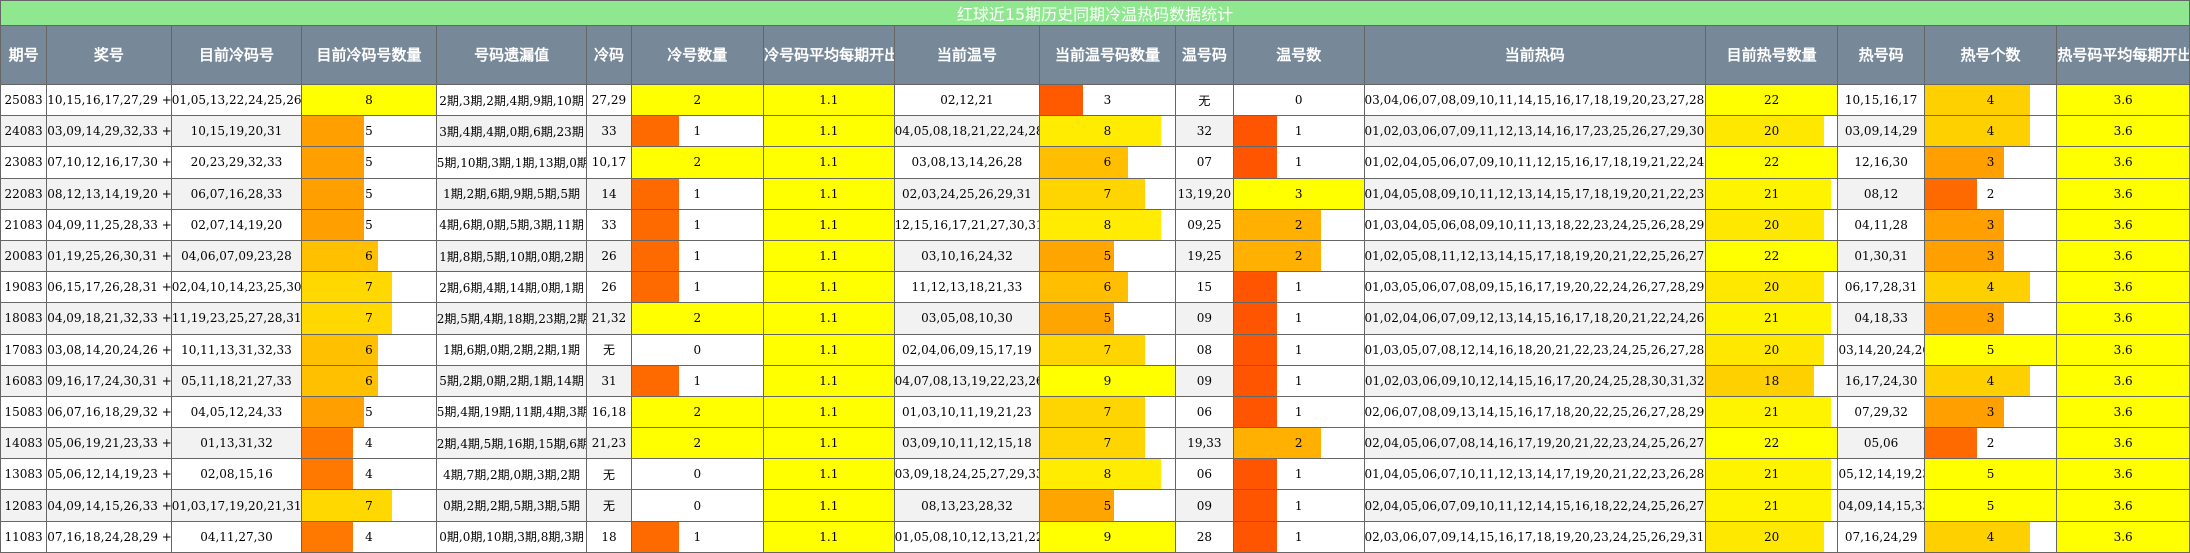 The width and height of the screenshot is (2190, 553). What do you see at coordinates (1771, 224) in the screenshot?
I see `cell-hot-count: 20` at bounding box center [1771, 224].